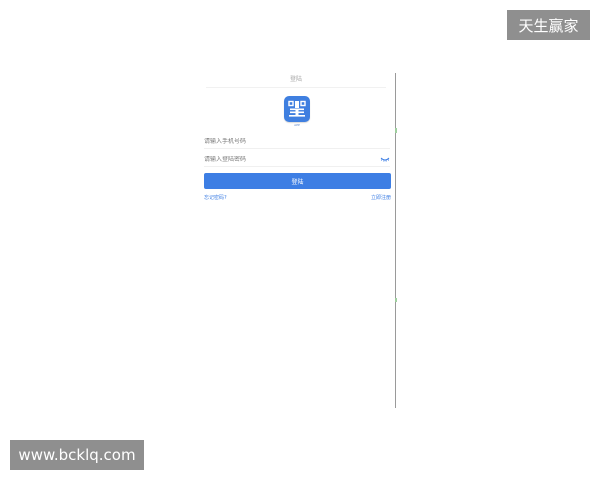 The height and width of the screenshot is (480, 600). I want to click on register-link: 立即注册, so click(381, 197).